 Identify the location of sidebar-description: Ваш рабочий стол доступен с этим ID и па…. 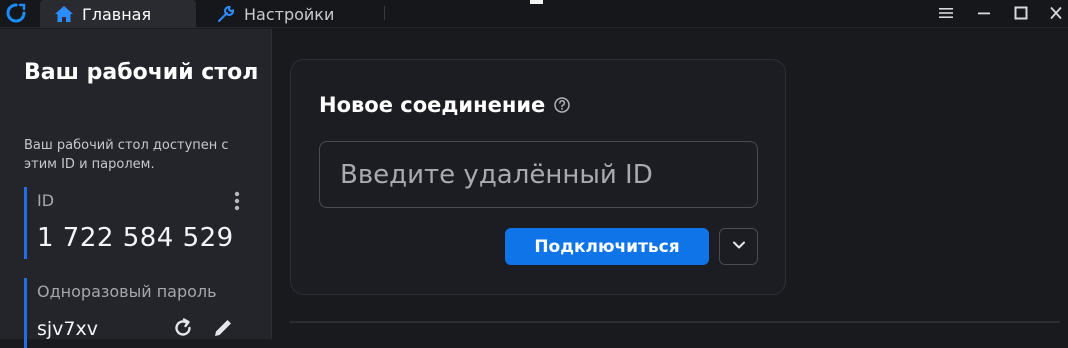
(126, 155).